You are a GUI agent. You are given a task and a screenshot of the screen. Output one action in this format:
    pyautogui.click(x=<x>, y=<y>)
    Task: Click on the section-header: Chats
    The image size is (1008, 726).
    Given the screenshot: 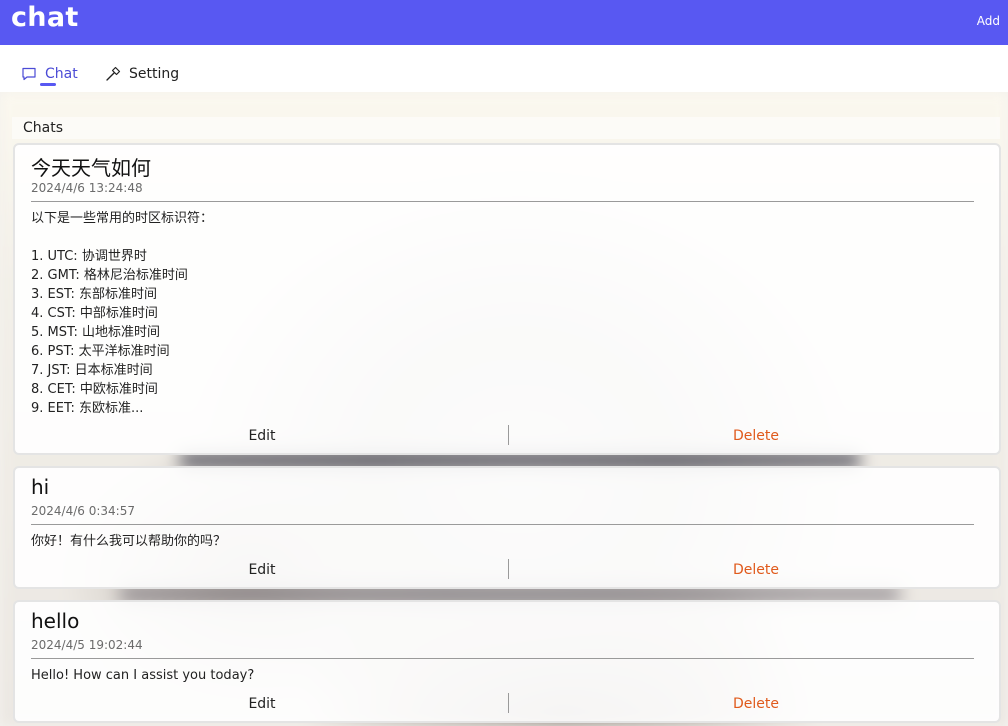 What is the action you would take?
    pyautogui.click(x=506, y=128)
    